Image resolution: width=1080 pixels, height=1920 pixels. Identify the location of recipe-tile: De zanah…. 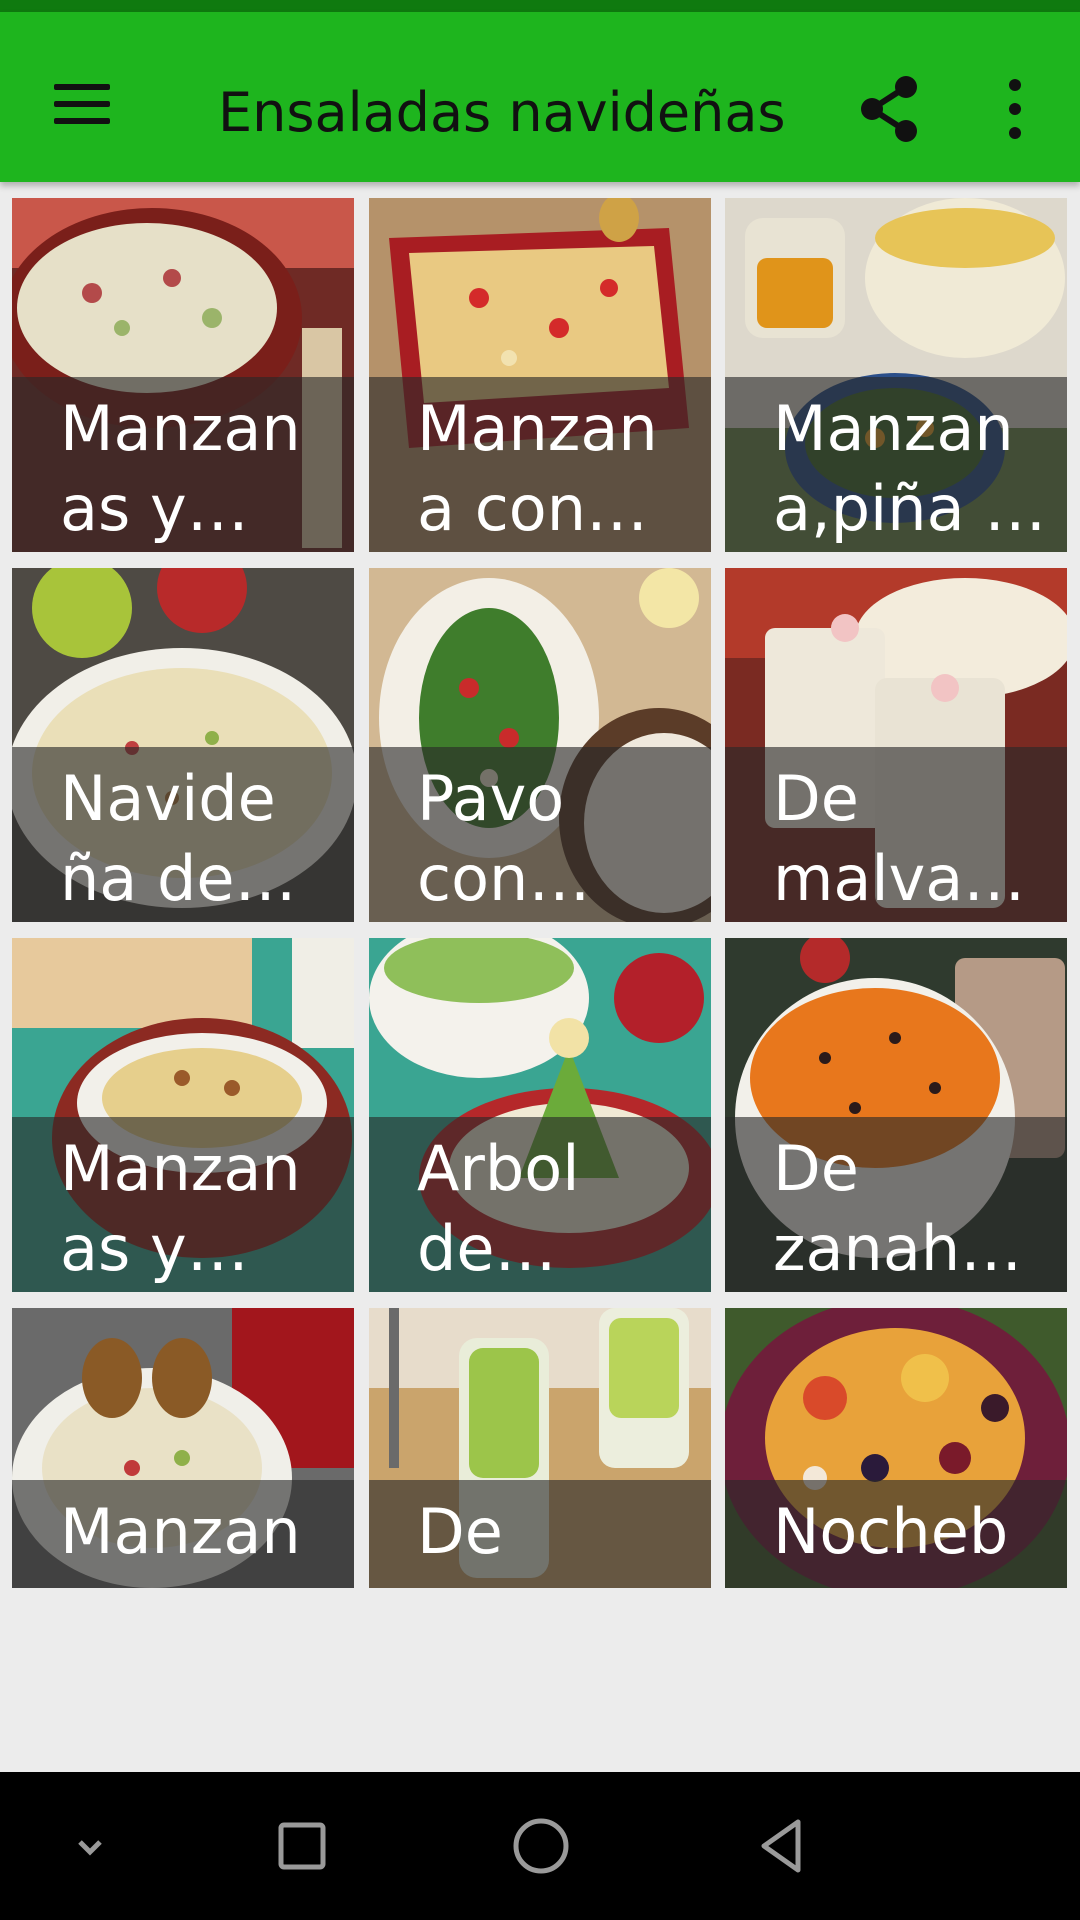
(896, 1115).